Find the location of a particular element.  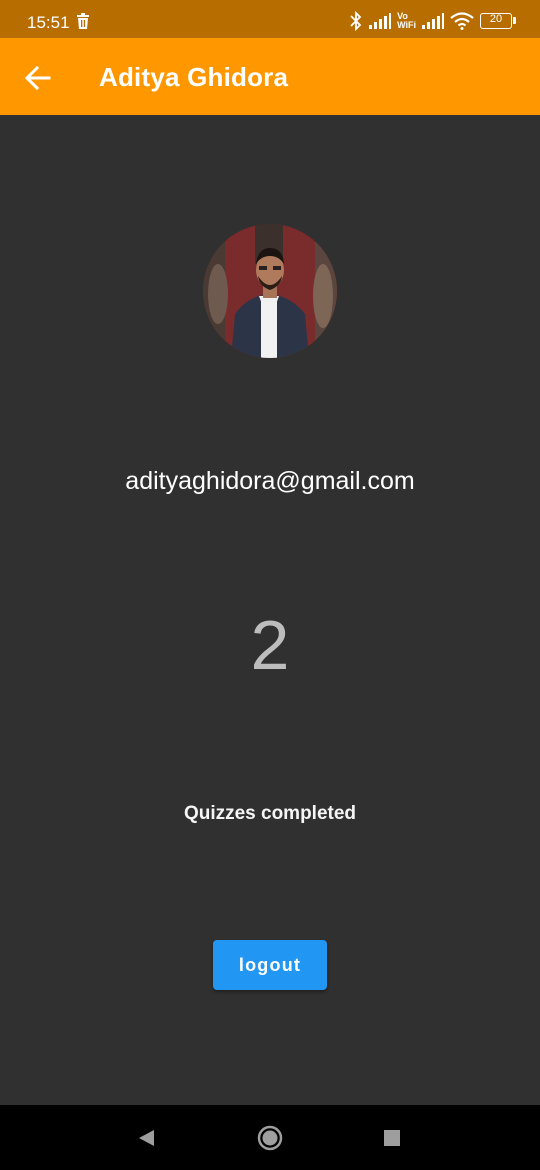

nav-recents-button is located at coordinates (392, 1138).